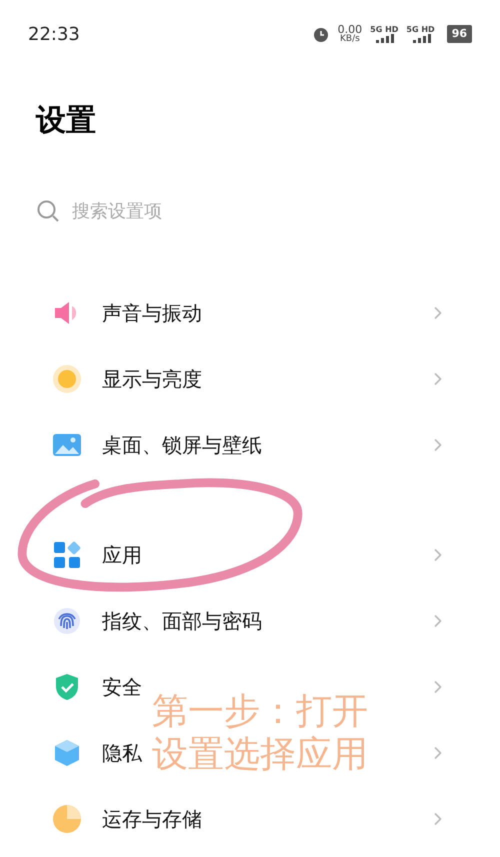 The image size is (500, 857). Describe the element at coordinates (67, 379) in the screenshot. I see `sun-icon` at that location.